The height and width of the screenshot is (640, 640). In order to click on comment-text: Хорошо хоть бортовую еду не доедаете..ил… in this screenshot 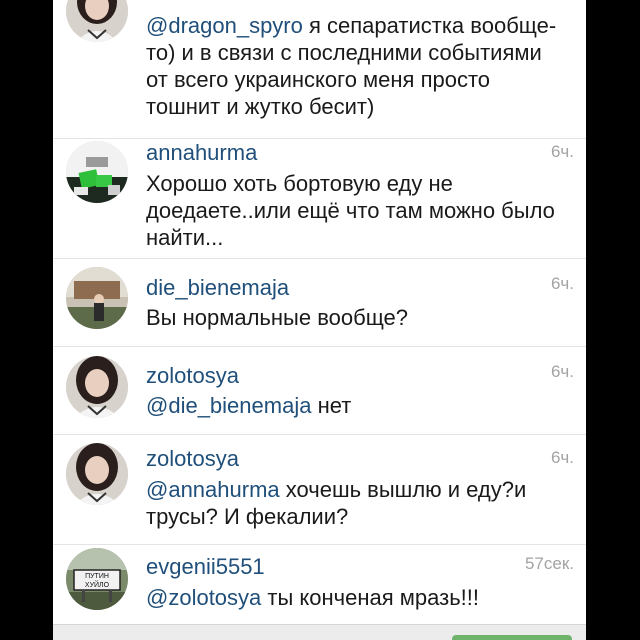, I will do `click(350, 210)`.